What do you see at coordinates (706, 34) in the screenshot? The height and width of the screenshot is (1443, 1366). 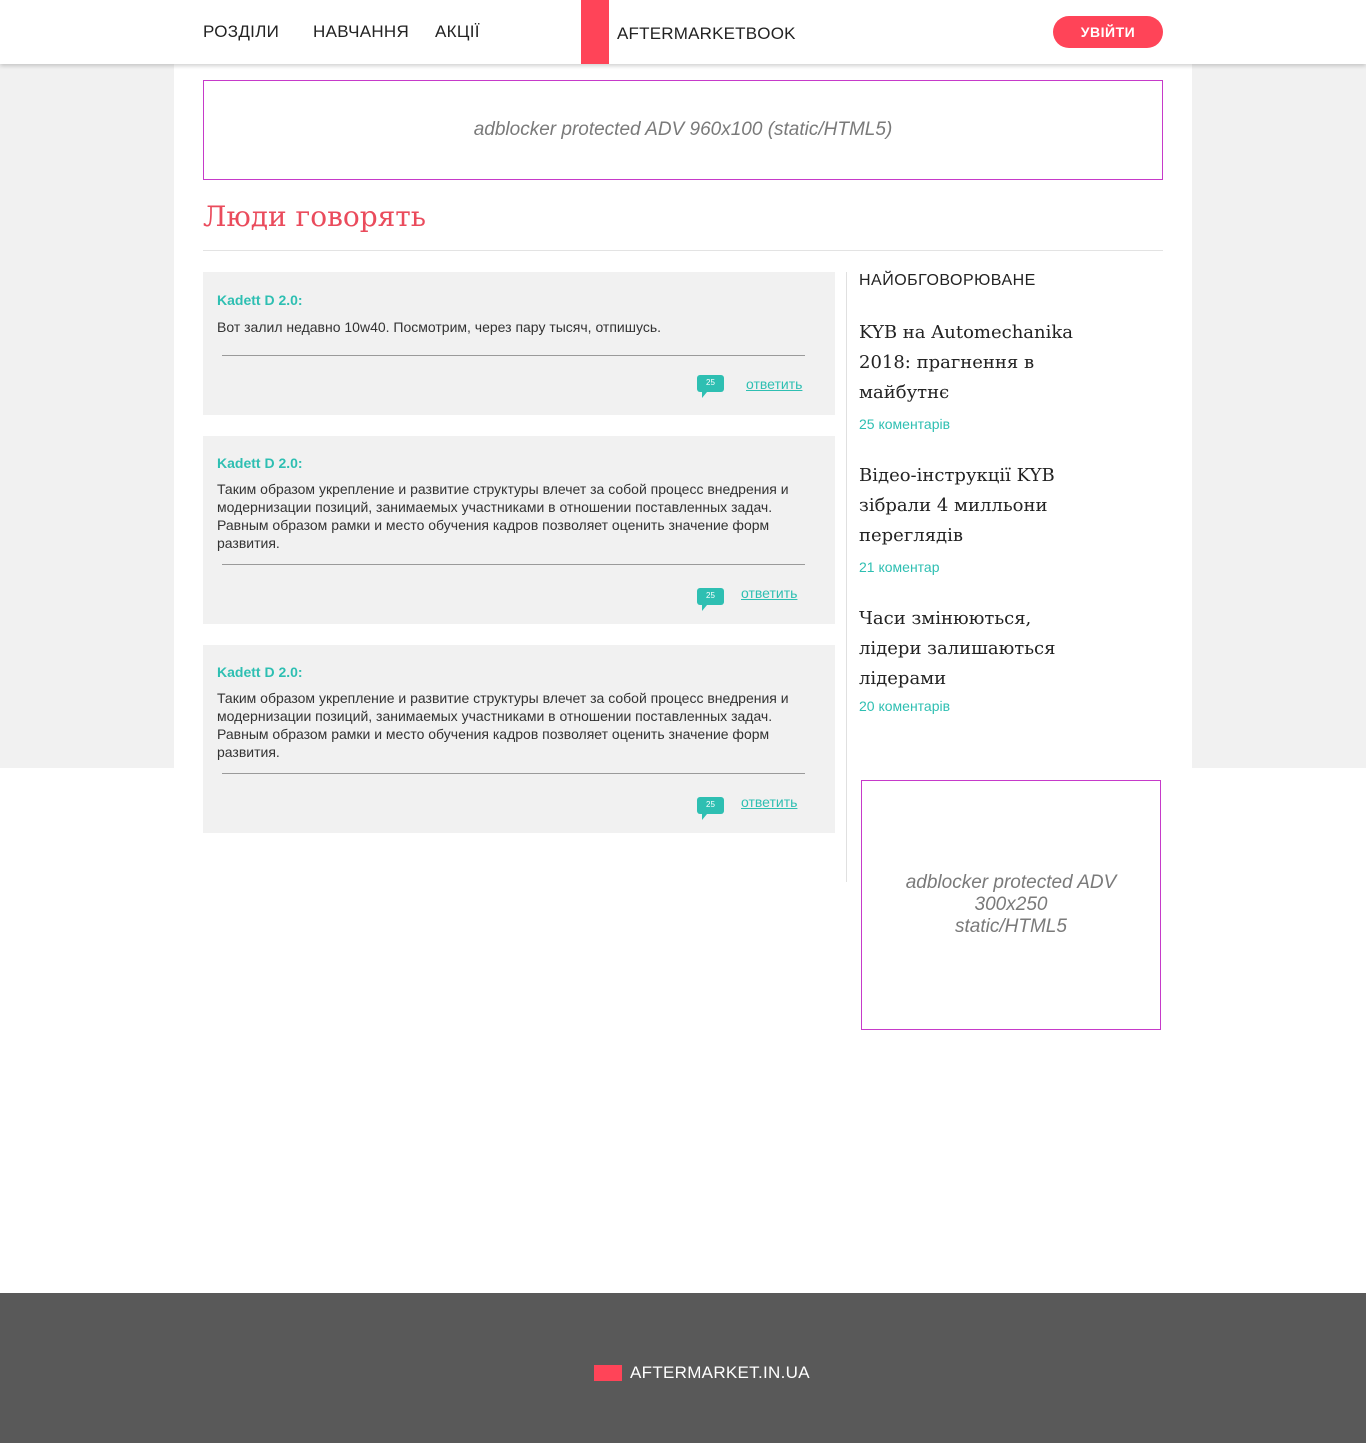 I see `site-logo: AFTERMARKETBOOK` at bounding box center [706, 34].